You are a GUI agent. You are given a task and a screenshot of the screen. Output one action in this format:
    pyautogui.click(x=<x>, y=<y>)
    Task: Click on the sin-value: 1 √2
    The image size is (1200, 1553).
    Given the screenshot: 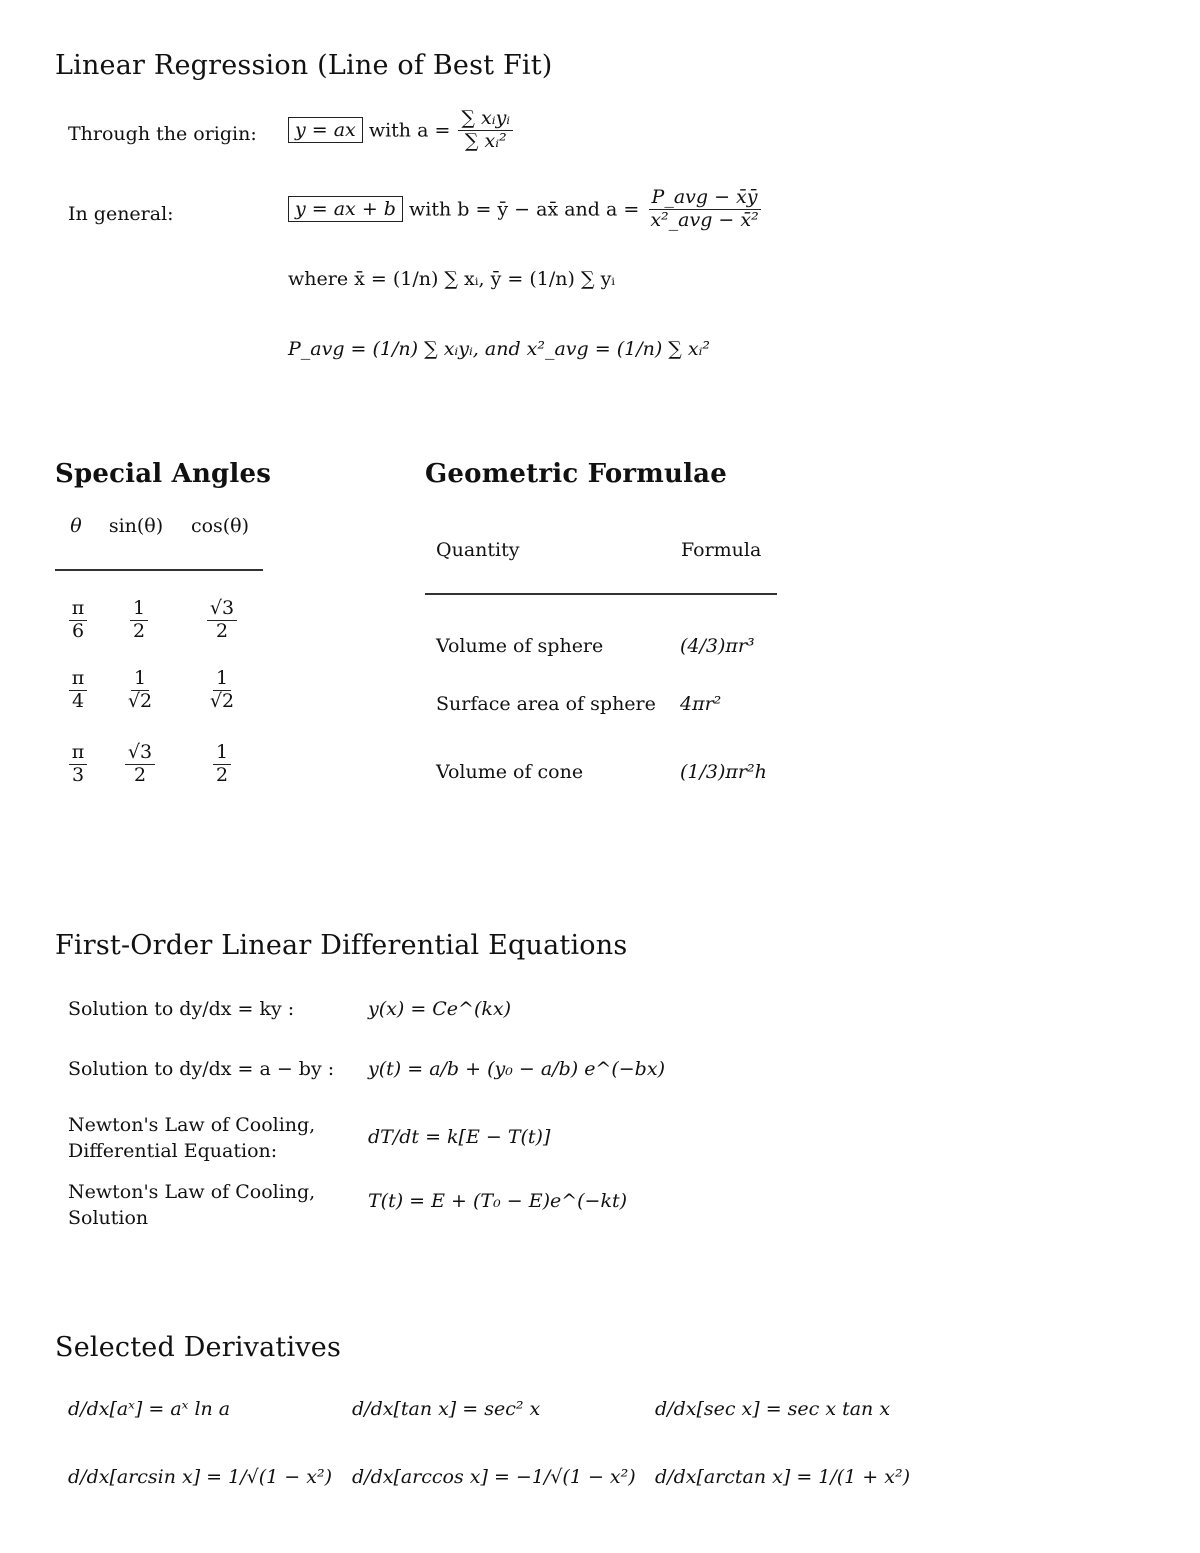 What is the action you would take?
    pyautogui.click(x=140, y=689)
    